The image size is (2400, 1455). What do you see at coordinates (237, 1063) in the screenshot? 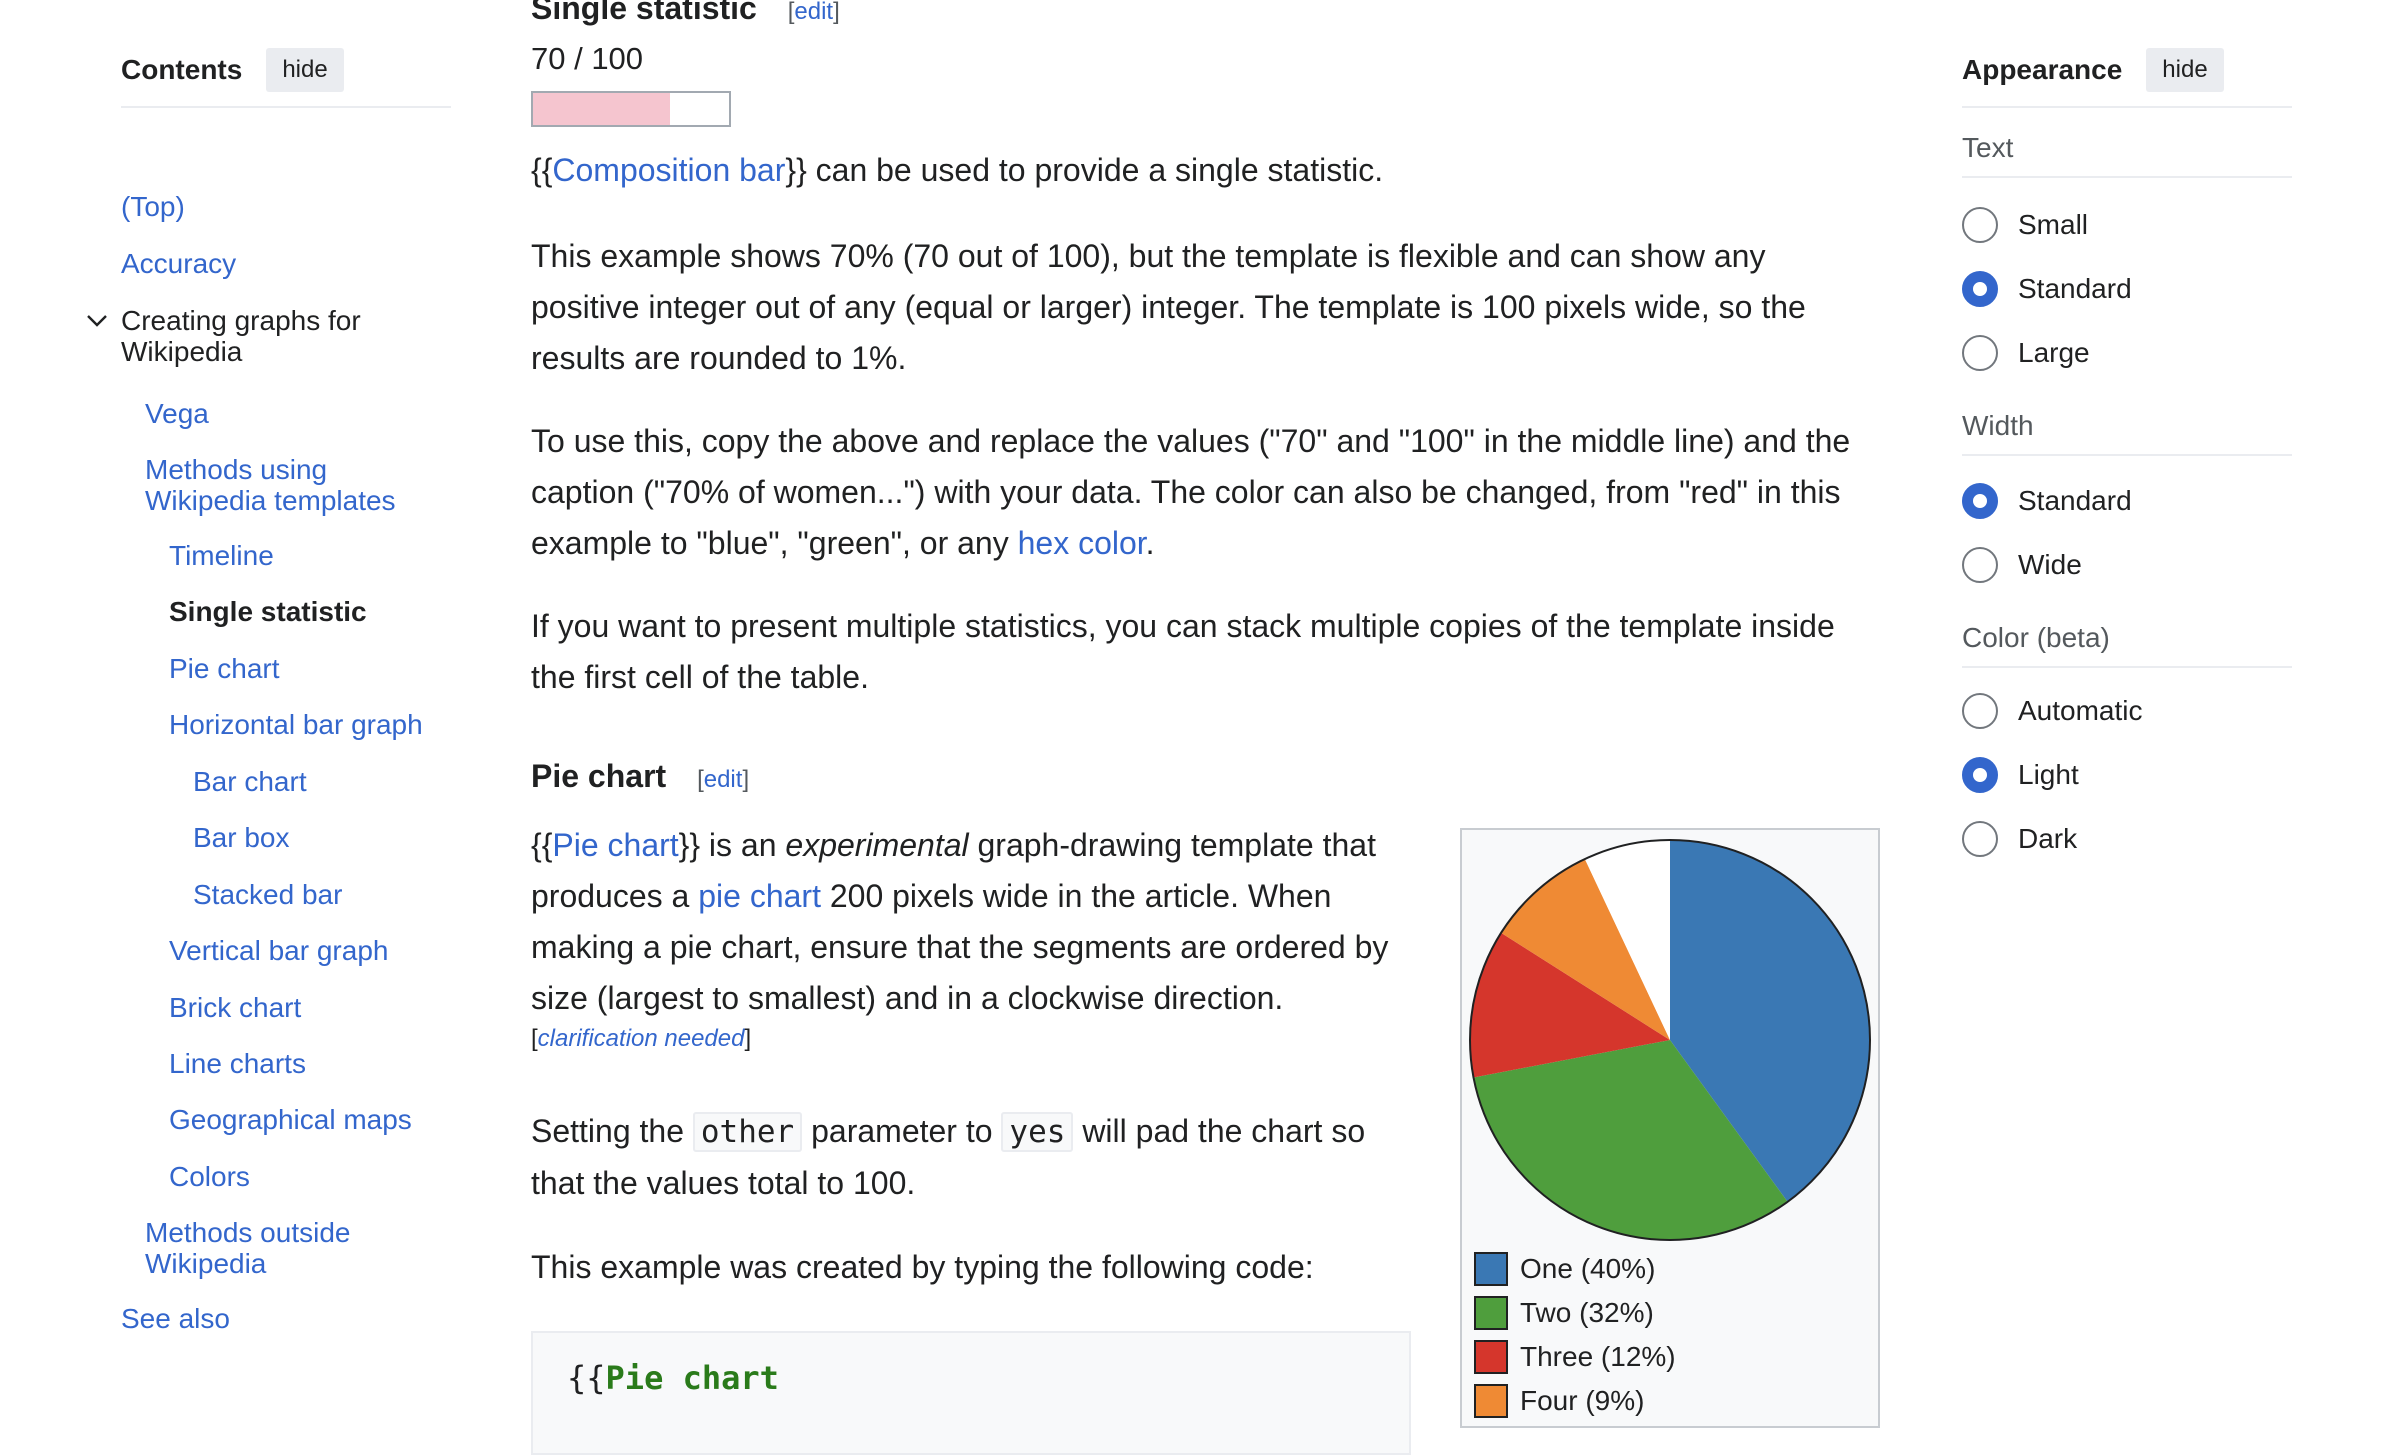
I see `toc-item-line-charts: Line charts` at bounding box center [237, 1063].